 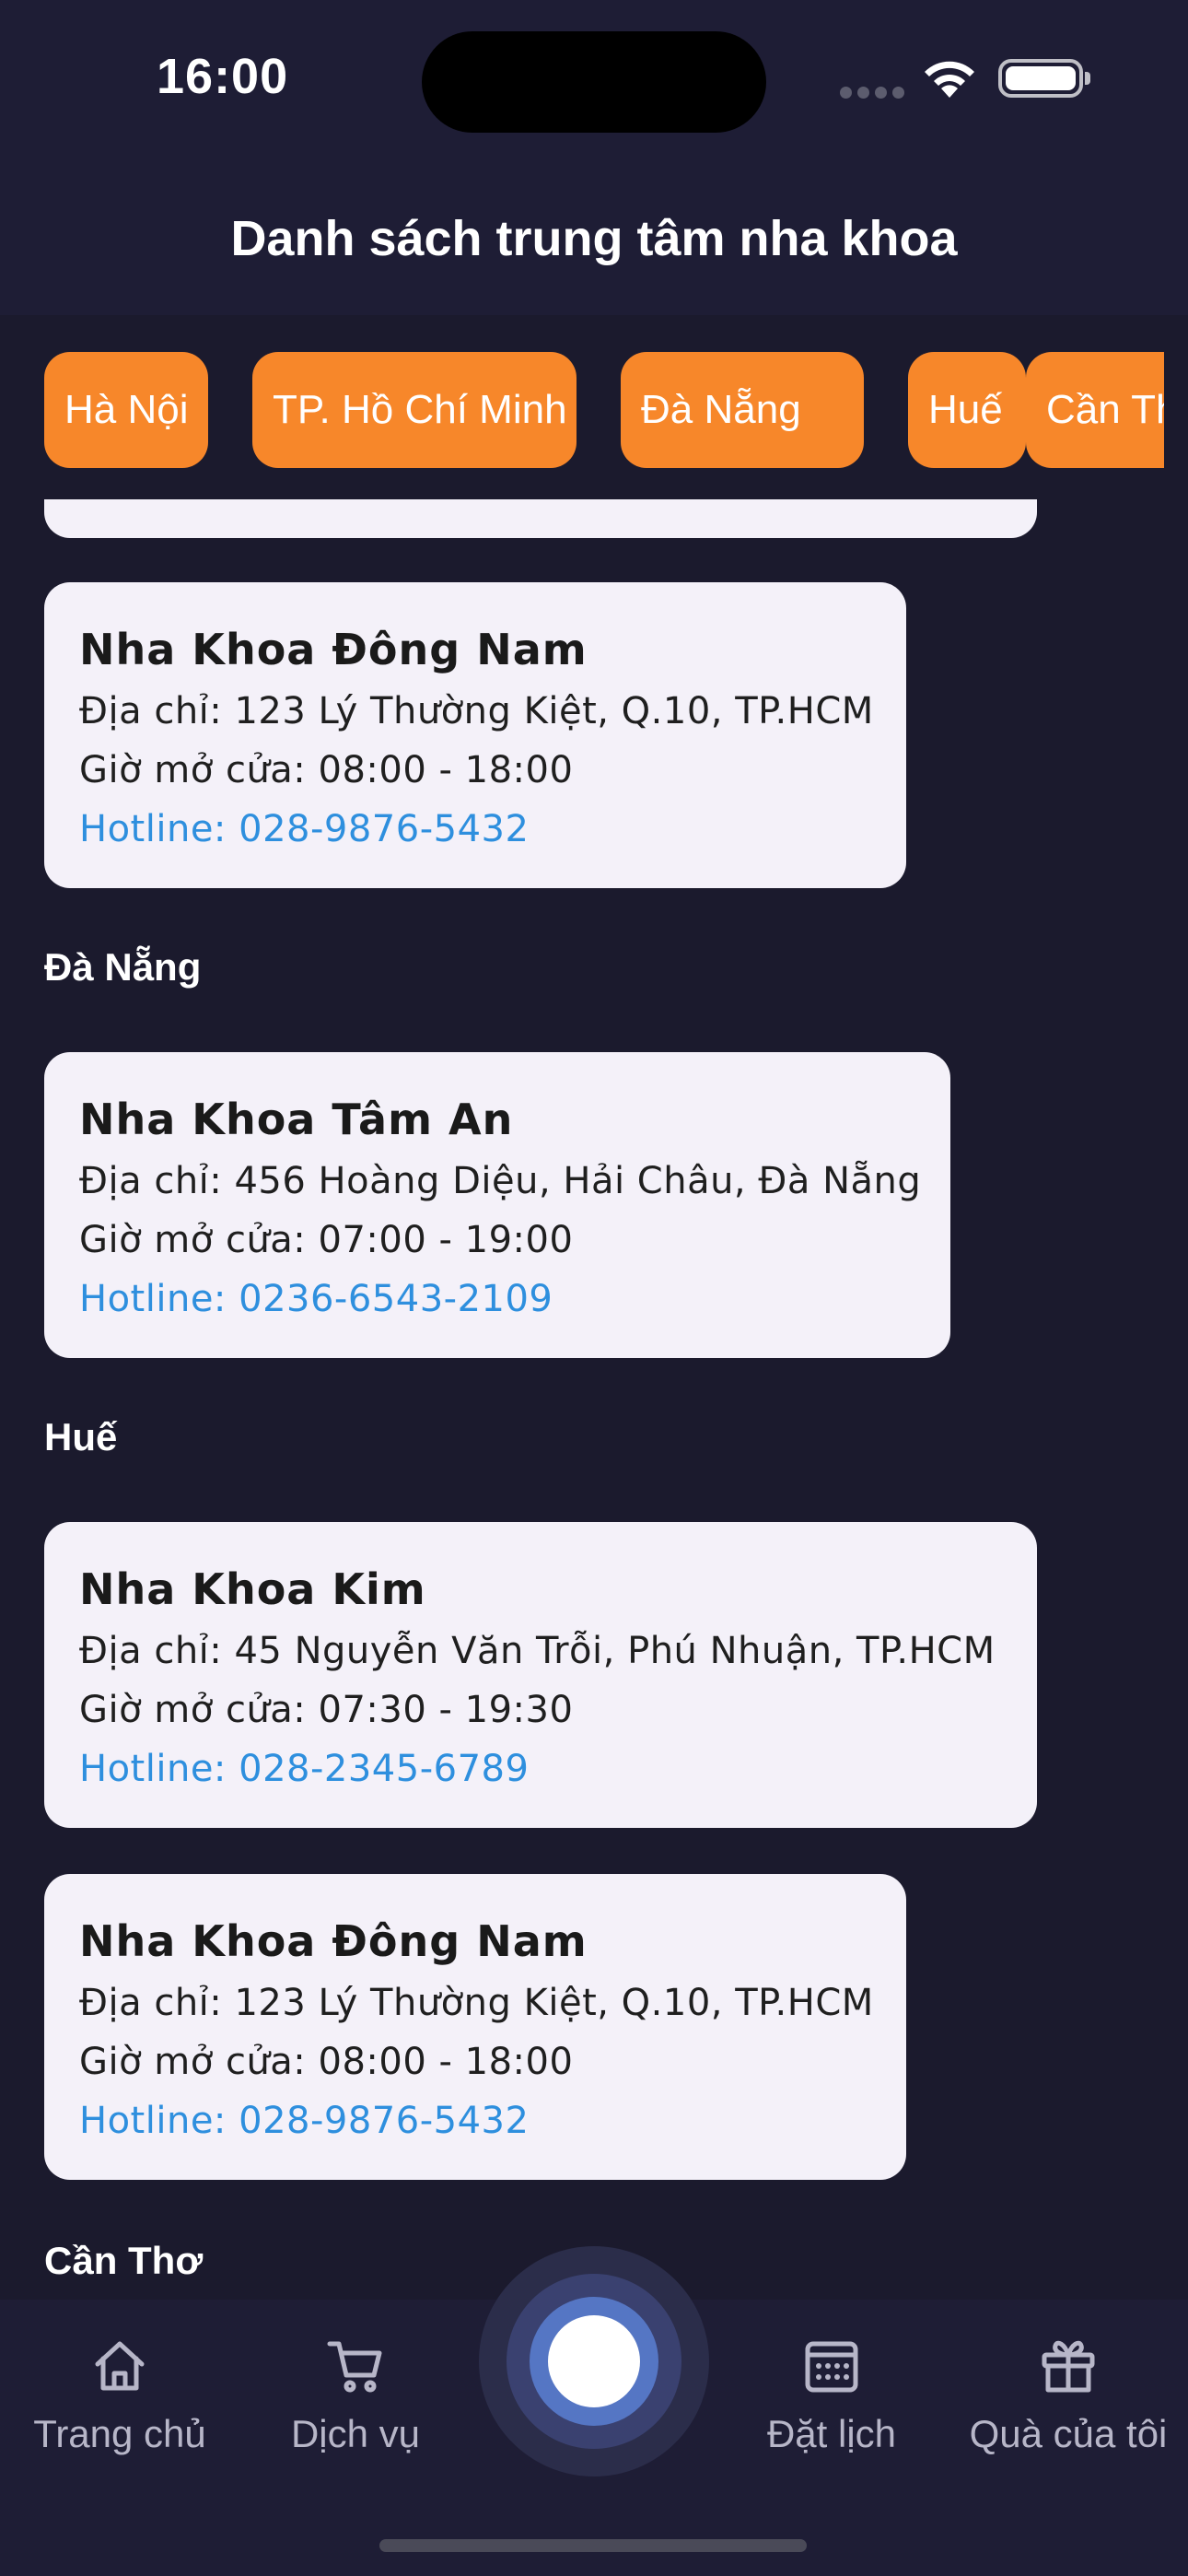 I want to click on nav-label: Dịch vụ, so click(x=355, y=2433).